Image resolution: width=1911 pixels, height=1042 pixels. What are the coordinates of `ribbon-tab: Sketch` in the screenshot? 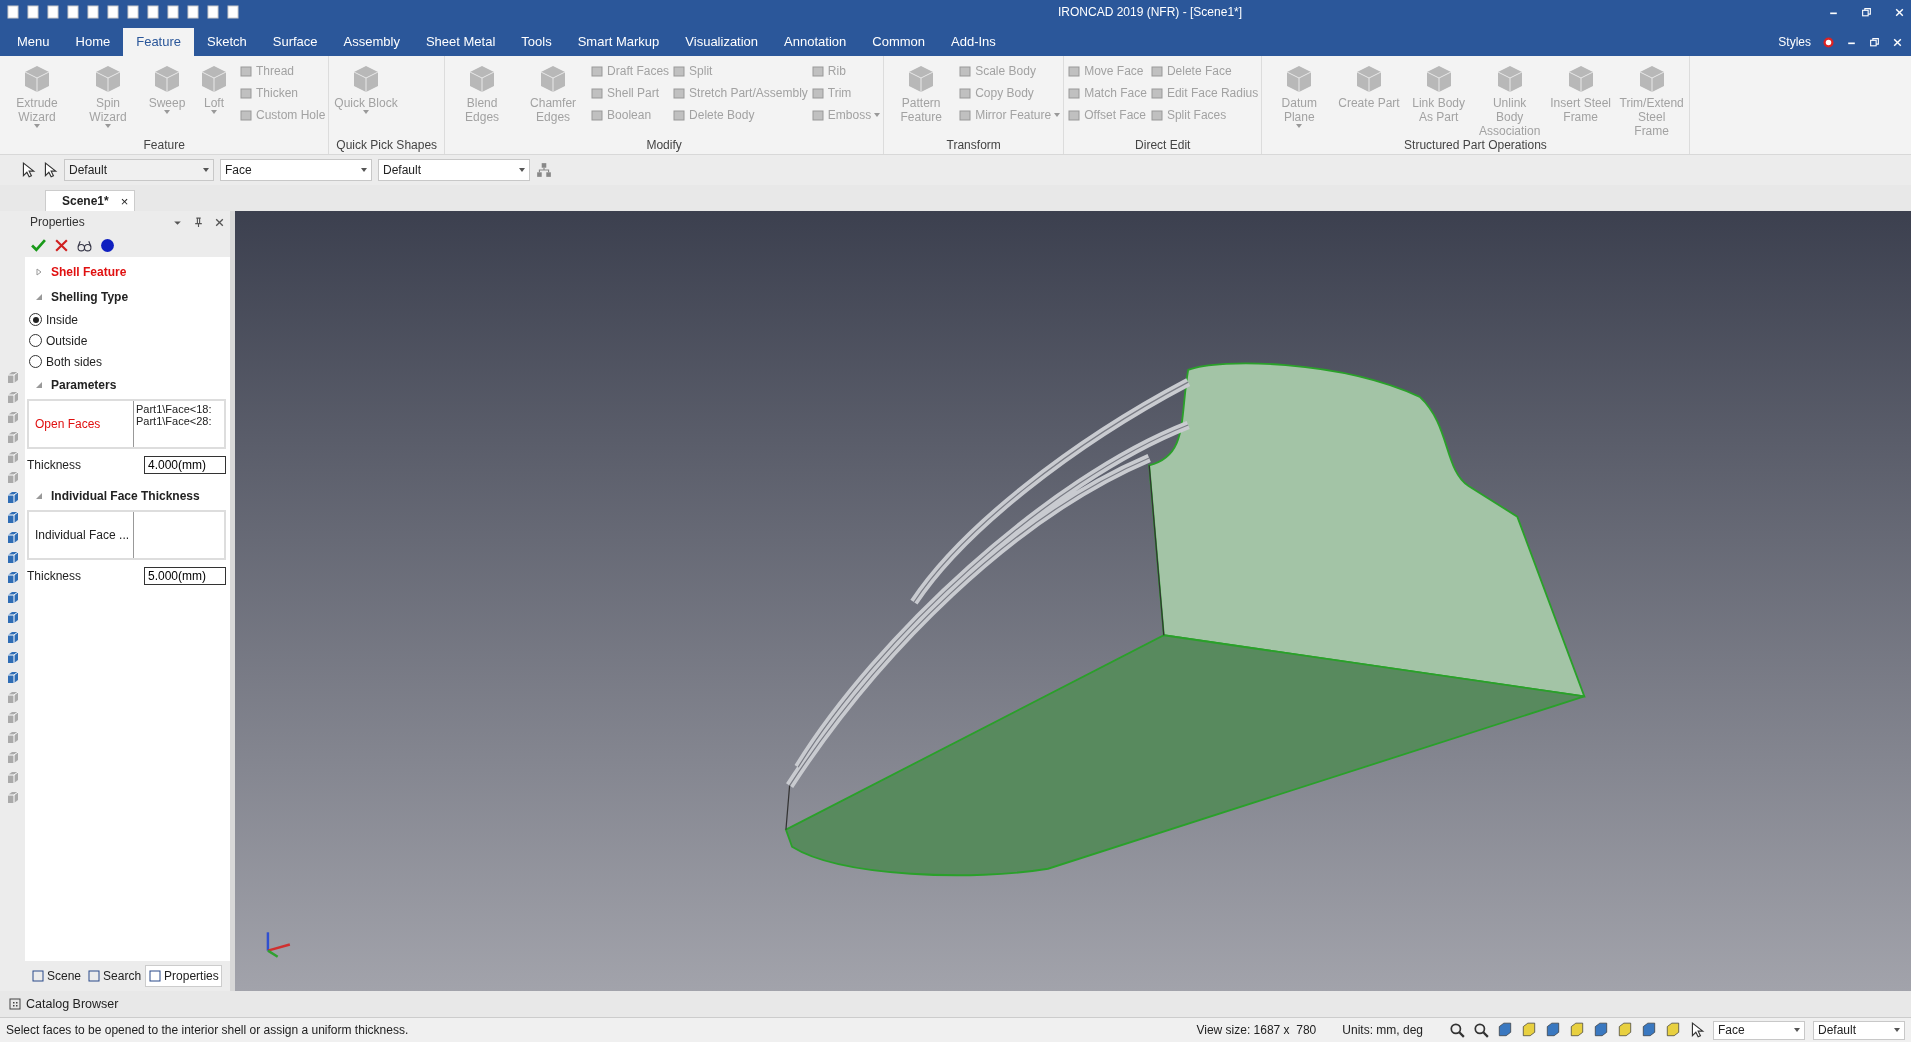 It's located at (227, 42).